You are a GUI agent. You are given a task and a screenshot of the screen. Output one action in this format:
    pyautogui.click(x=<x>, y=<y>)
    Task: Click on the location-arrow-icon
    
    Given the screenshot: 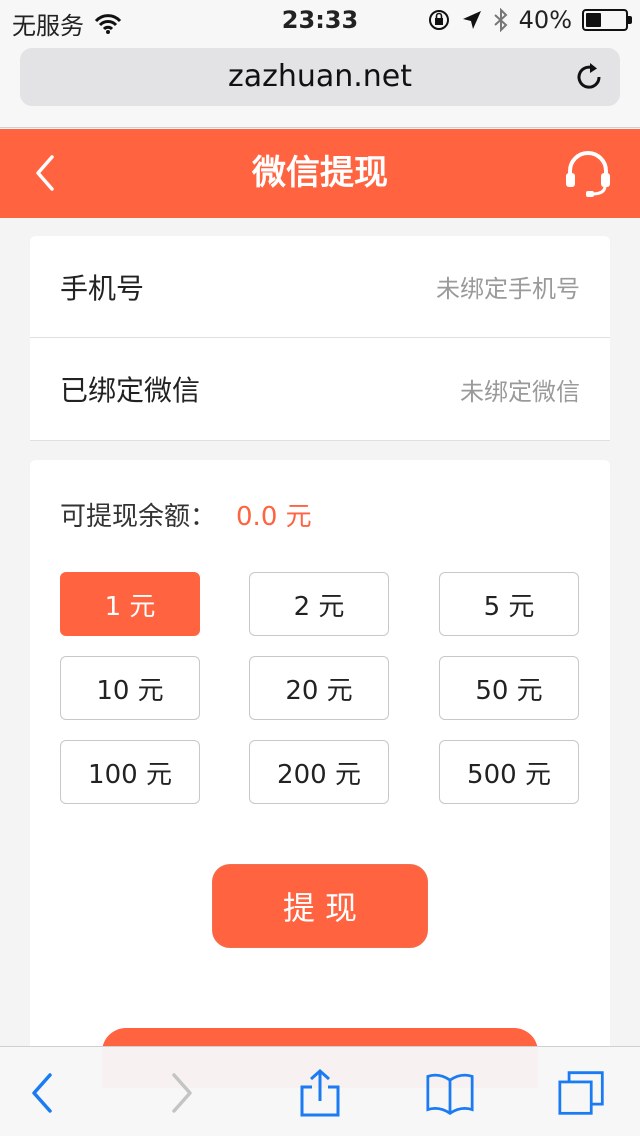 What is the action you would take?
    pyautogui.click(x=471, y=20)
    